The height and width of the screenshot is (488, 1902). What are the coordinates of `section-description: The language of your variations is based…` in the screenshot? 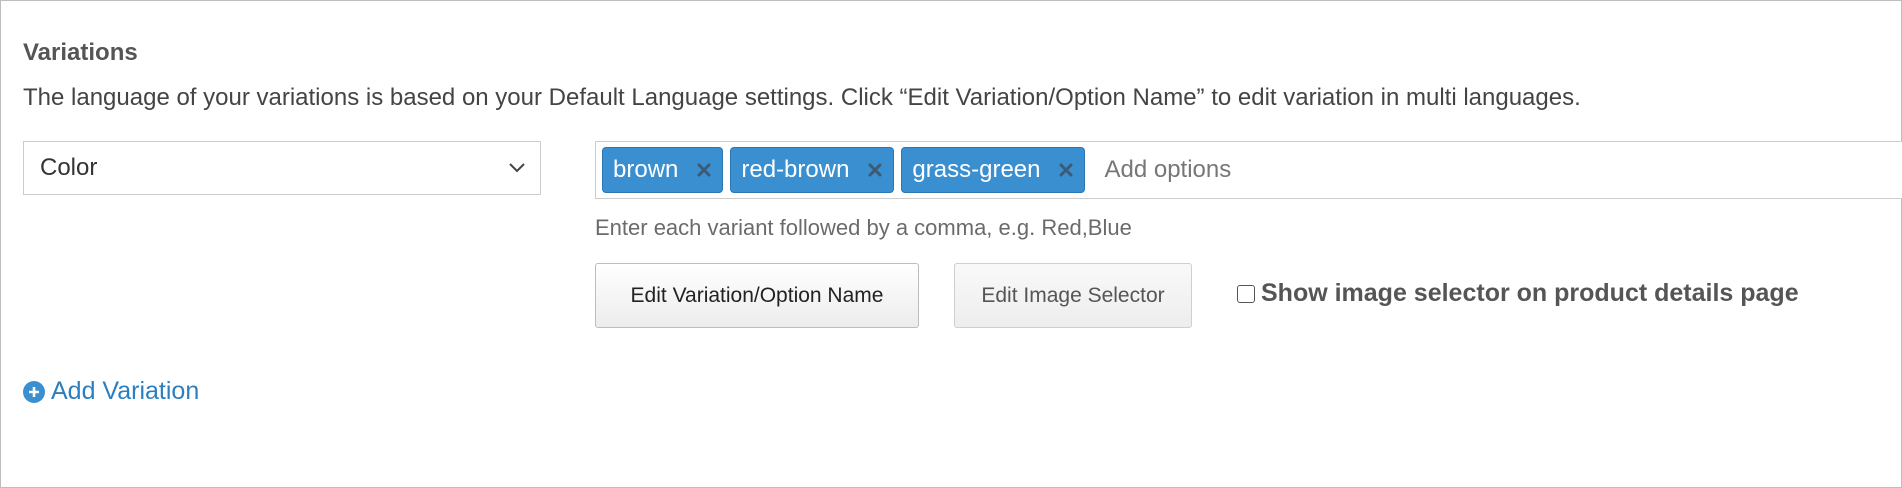 It's located at (802, 97).